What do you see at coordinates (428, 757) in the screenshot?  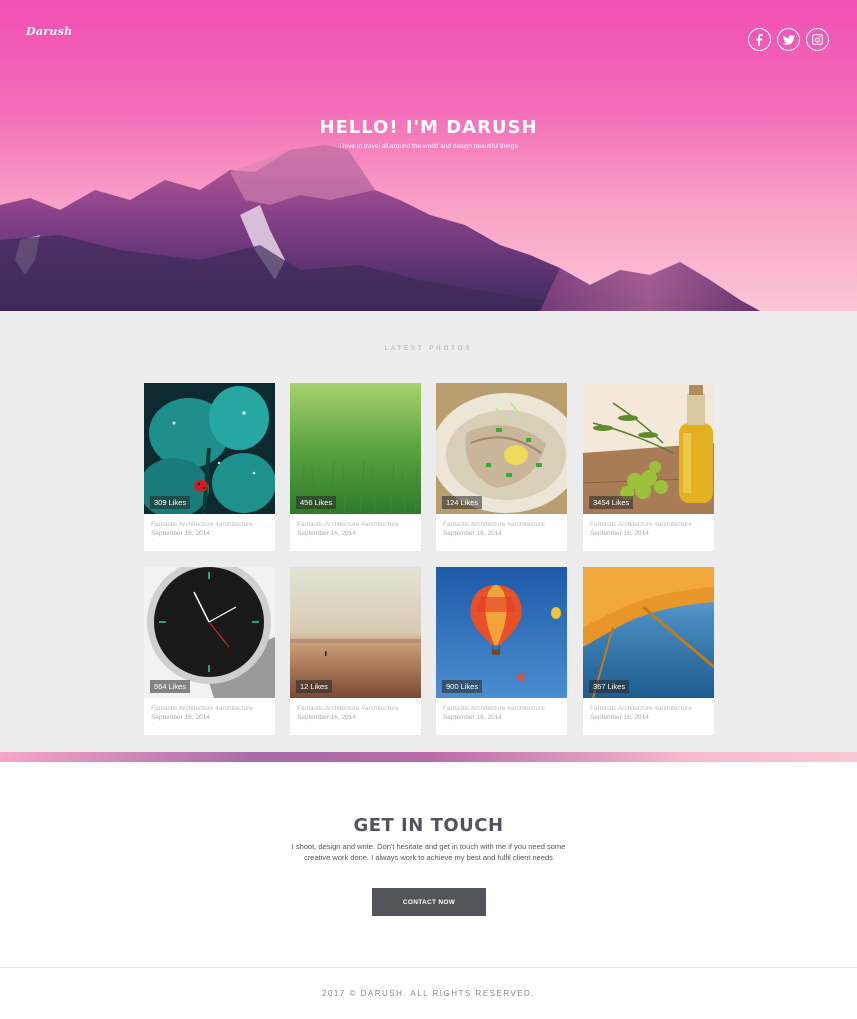 I see `decorative-divider` at bounding box center [428, 757].